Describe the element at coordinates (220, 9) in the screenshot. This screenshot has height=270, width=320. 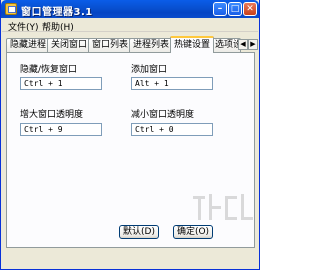
I see `minimize-button: –` at that location.